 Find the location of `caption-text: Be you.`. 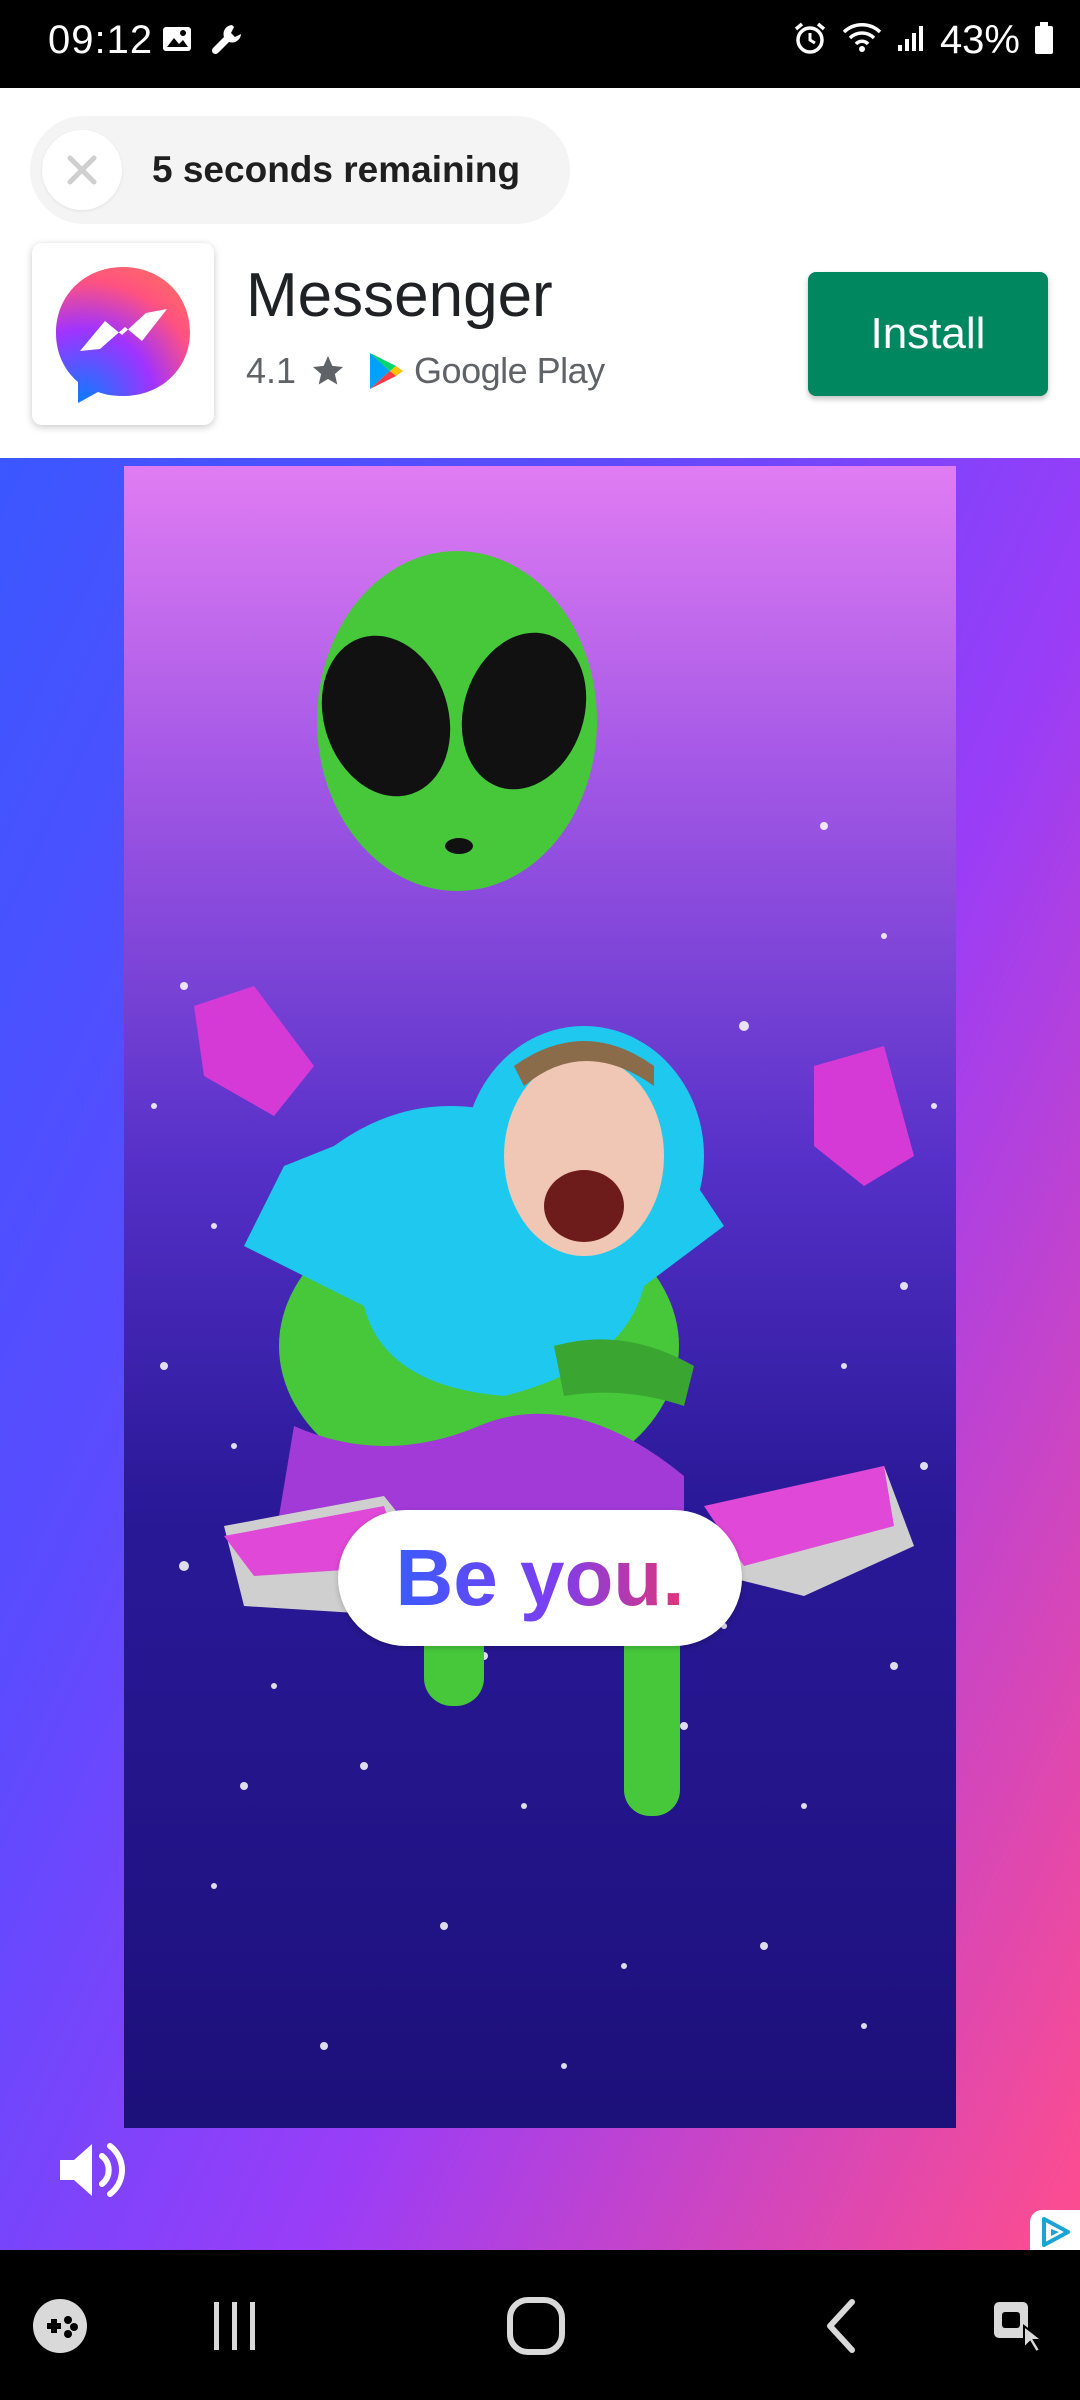

caption-text: Be you. is located at coordinates (540, 1577).